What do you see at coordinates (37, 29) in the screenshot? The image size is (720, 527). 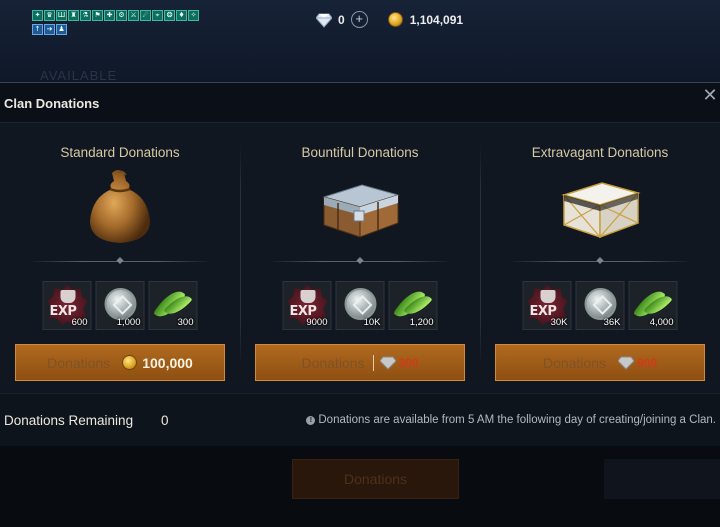 I see `buff-icon: ↑` at bounding box center [37, 29].